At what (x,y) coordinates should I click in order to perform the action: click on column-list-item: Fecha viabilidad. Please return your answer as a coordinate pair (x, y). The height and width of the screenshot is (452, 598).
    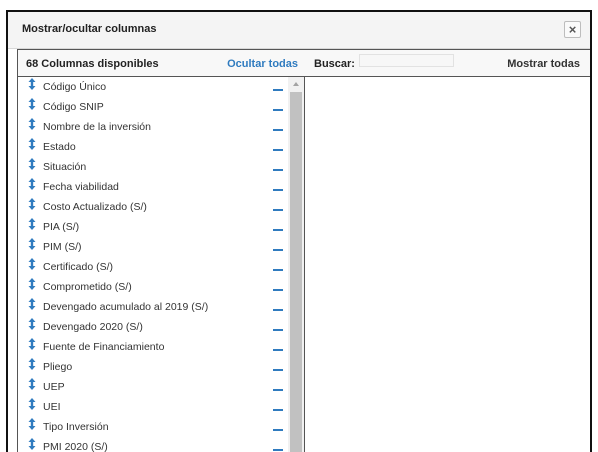
    Looking at the image, I should click on (152, 187).